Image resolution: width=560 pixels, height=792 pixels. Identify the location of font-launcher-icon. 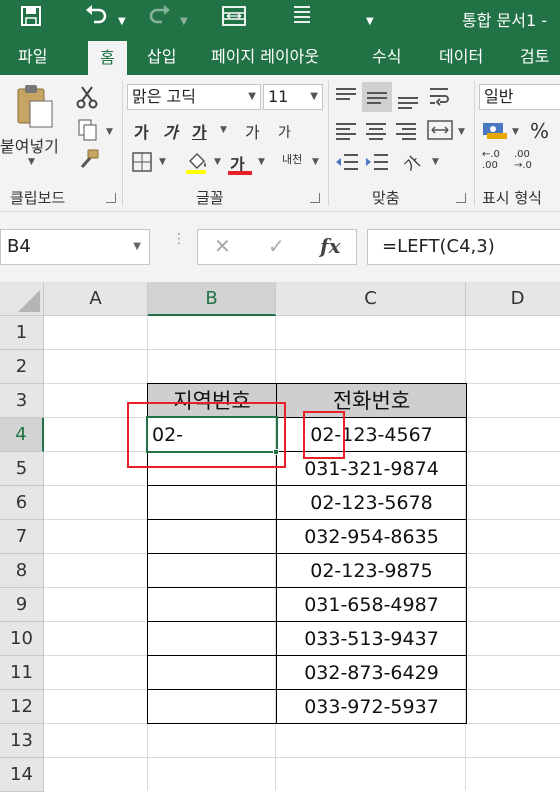
(315, 198).